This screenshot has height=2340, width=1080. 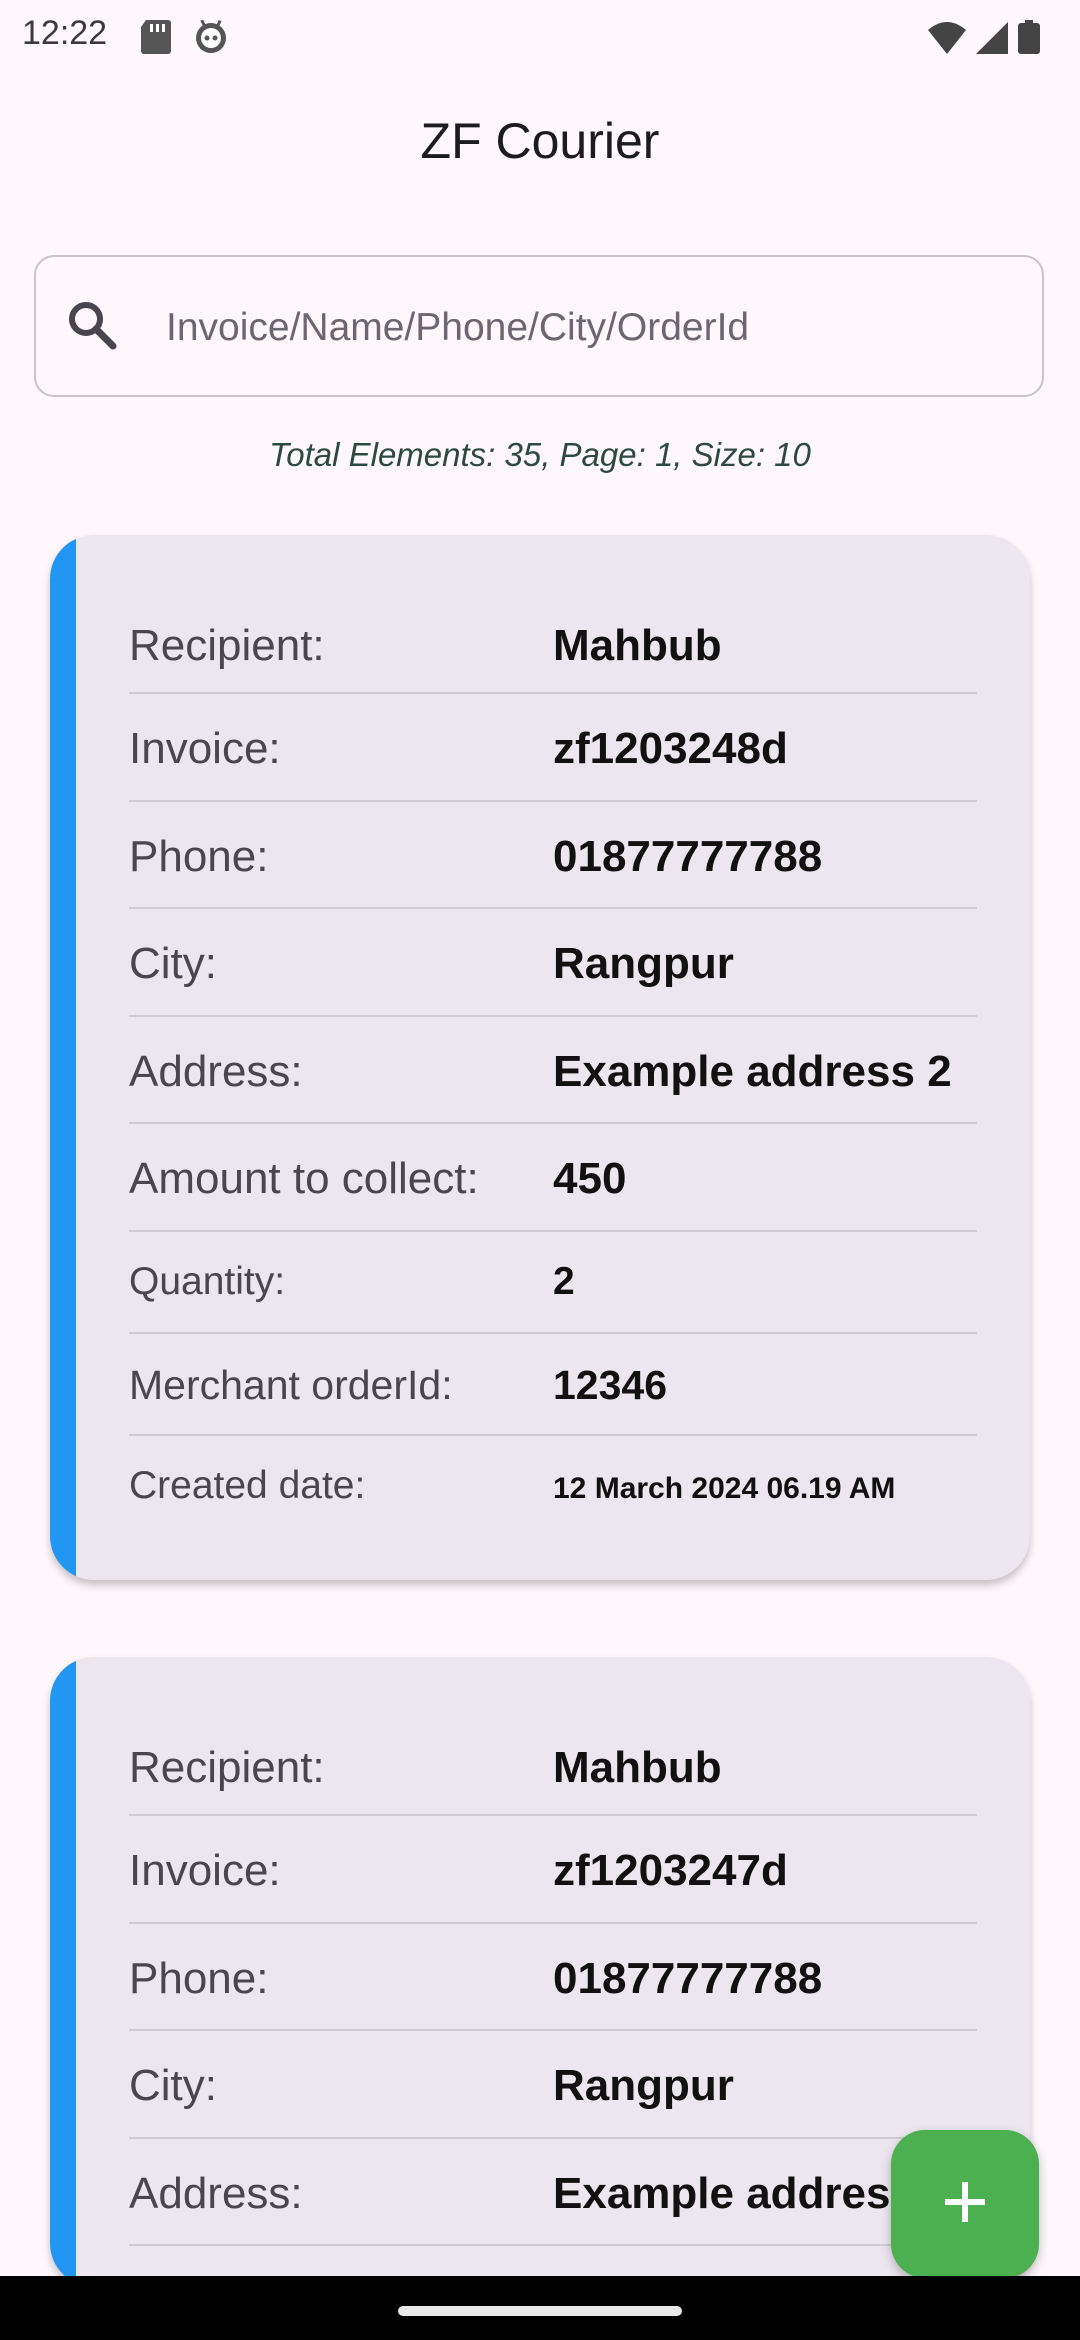 What do you see at coordinates (540, 38) in the screenshot?
I see `status-bar: 12:22` at bounding box center [540, 38].